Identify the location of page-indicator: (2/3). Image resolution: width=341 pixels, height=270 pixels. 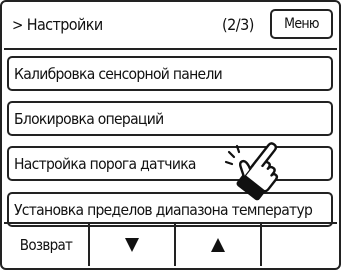
(238, 24).